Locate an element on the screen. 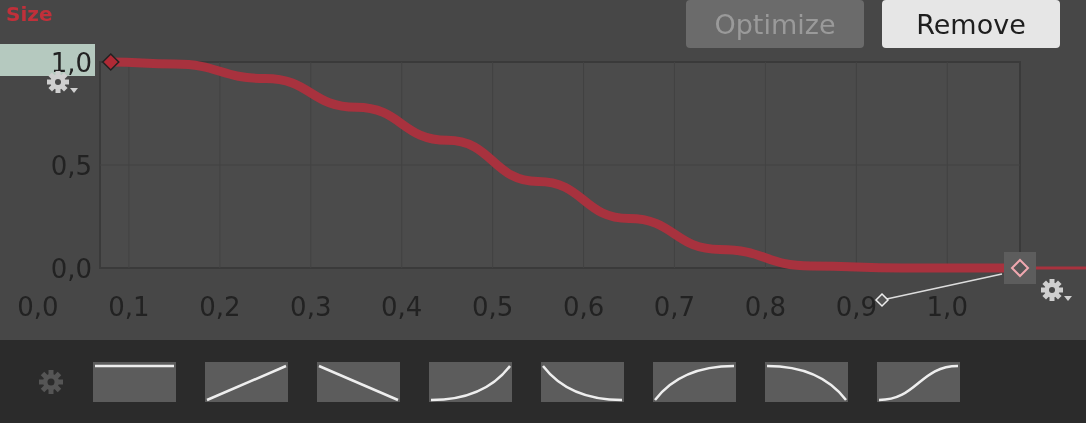 The width and height of the screenshot is (1086, 423). curve-label: Size is located at coordinates (29, 14).